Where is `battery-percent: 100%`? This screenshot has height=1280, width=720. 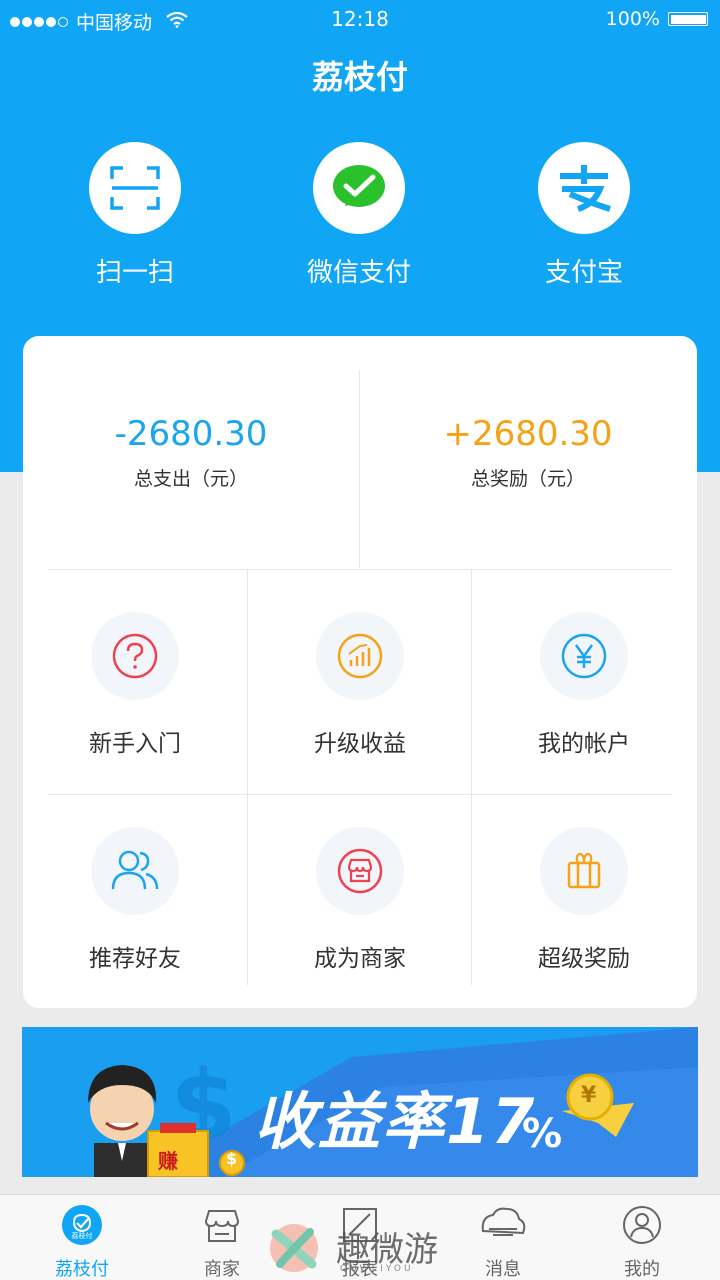
battery-percent: 100% is located at coordinates (632, 19).